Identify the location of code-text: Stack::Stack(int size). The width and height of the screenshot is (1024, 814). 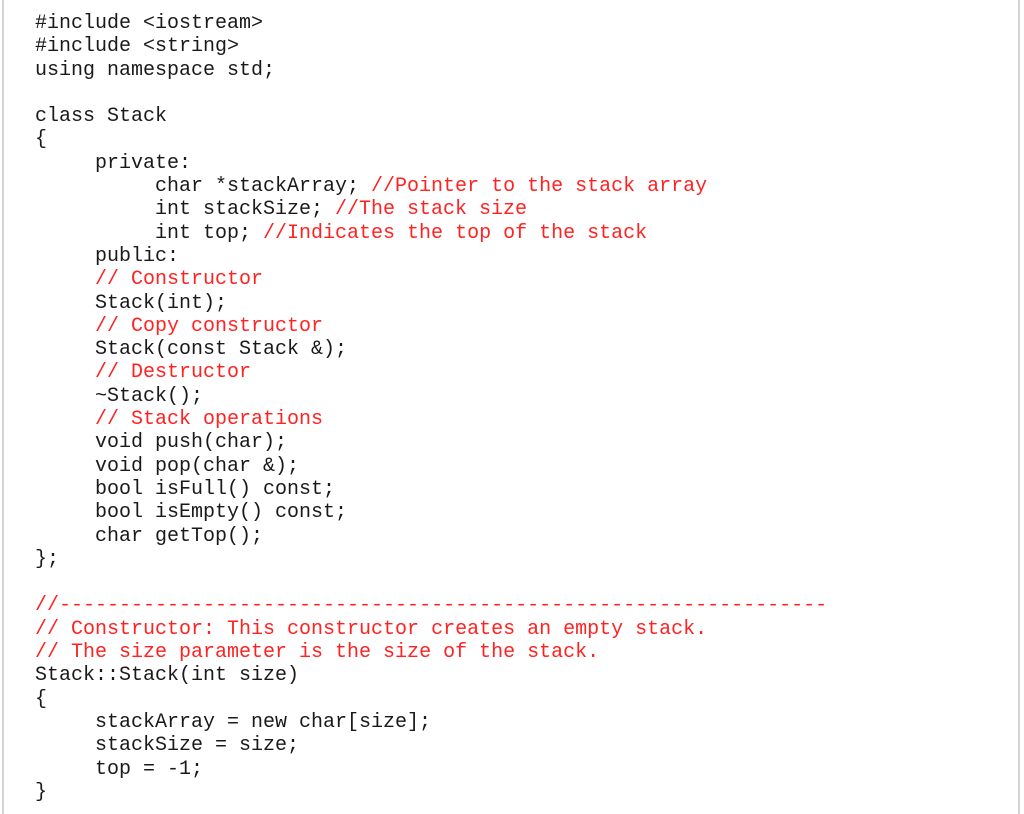
(167, 676).